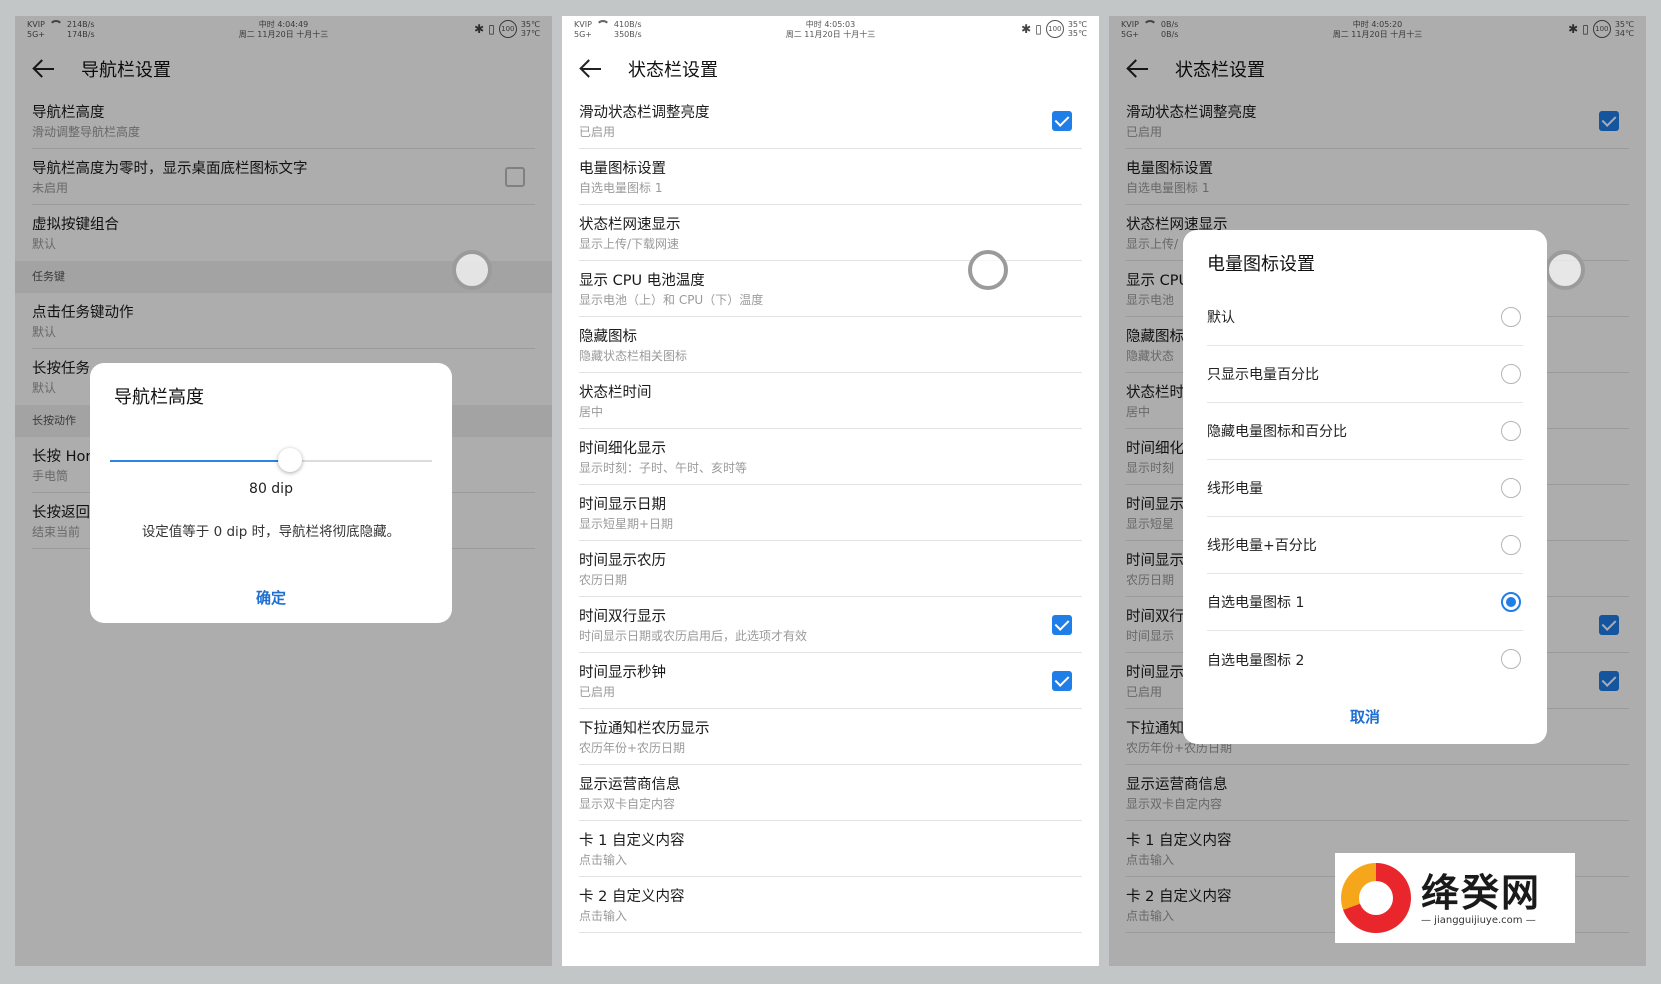 The height and width of the screenshot is (984, 1661). I want to click on battery-option: 自选电量图标 2, so click(1365, 659).